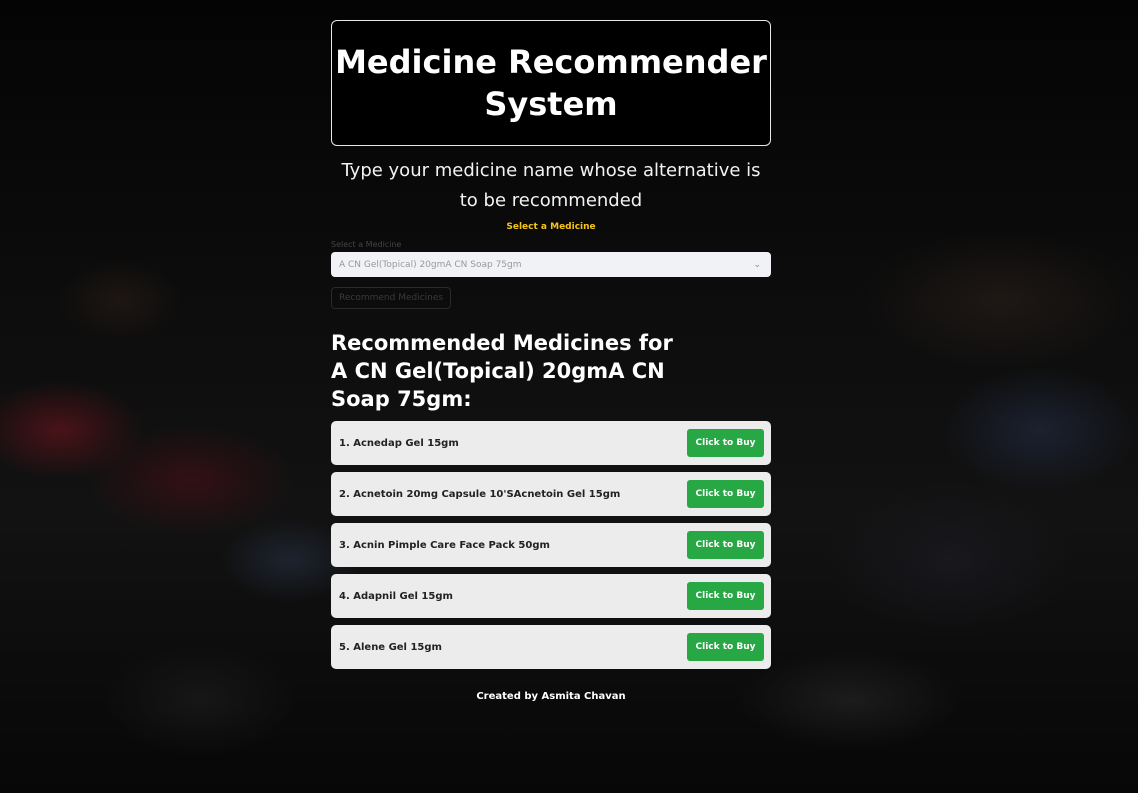  What do you see at coordinates (551, 596) in the screenshot?
I see `list-item: 4. Adapnil Gel 15gm Click to Buy` at bounding box center [551, 596].